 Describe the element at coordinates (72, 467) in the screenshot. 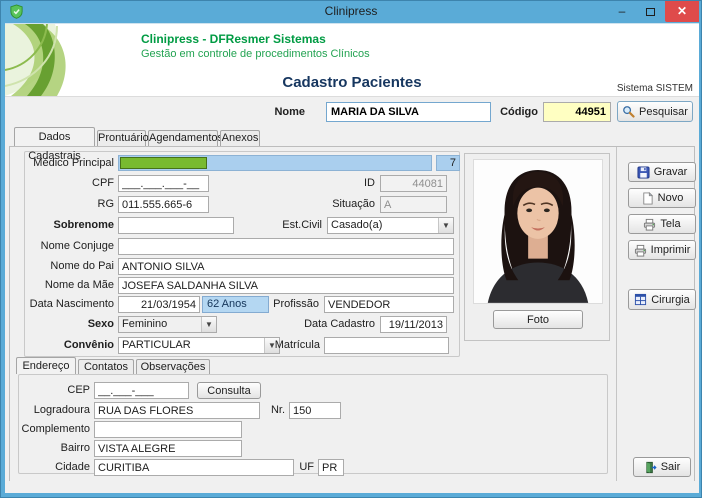

I see `cidade-label: Cidade` at that location.